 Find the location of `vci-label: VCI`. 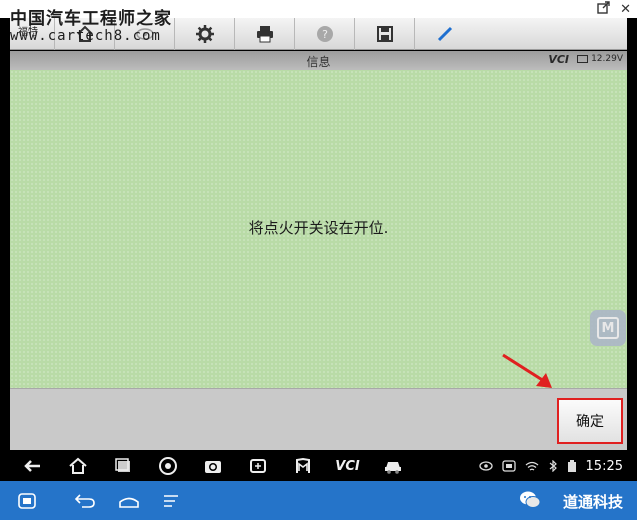

vci-label: VCI is located at coordinates (347, 466).